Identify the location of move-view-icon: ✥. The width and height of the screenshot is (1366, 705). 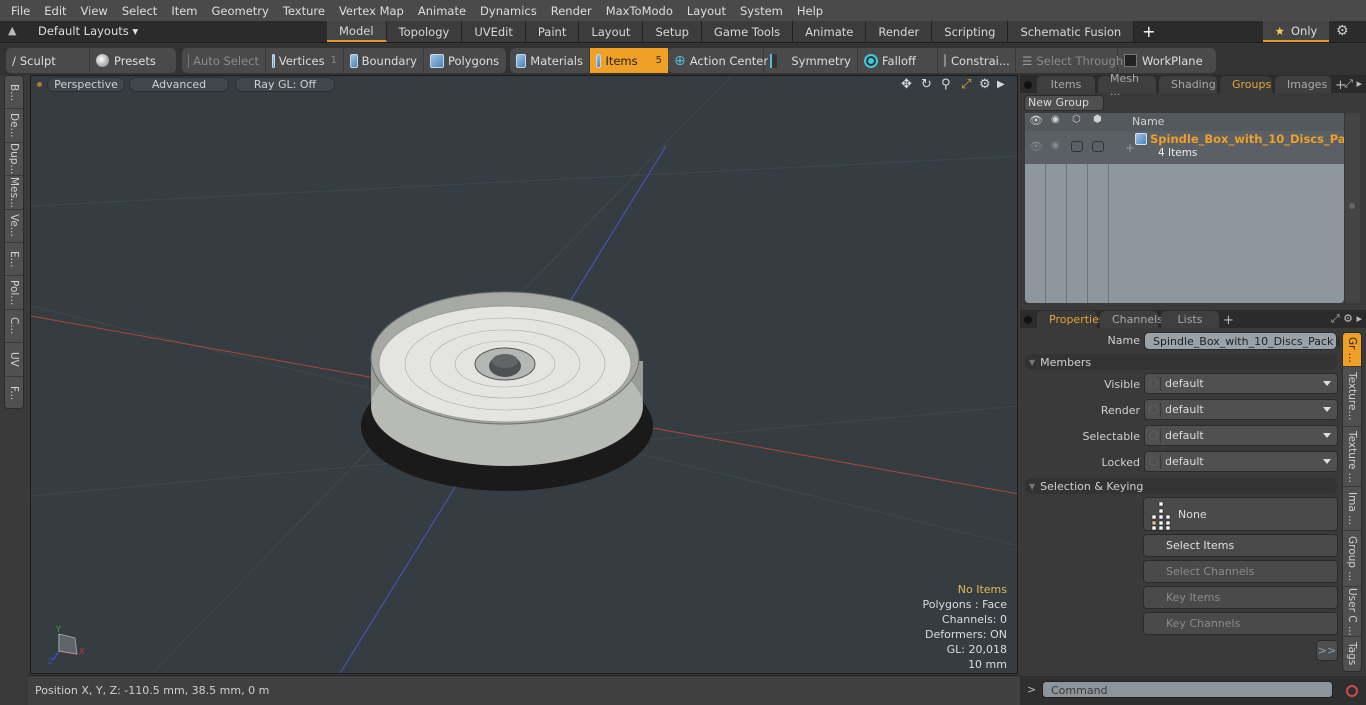
(906, 84).